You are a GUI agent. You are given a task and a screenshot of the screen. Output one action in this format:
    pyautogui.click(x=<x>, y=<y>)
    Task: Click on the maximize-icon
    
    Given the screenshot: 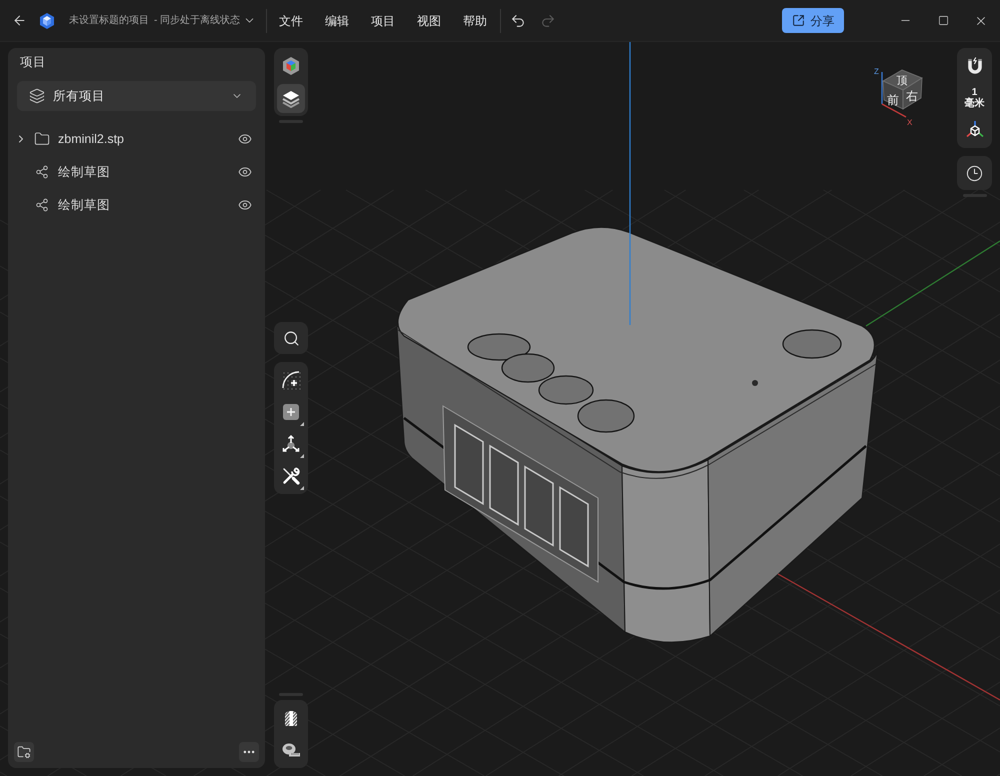 What is the action you would take?
    pyautogui.click(x=943, y=20)
    